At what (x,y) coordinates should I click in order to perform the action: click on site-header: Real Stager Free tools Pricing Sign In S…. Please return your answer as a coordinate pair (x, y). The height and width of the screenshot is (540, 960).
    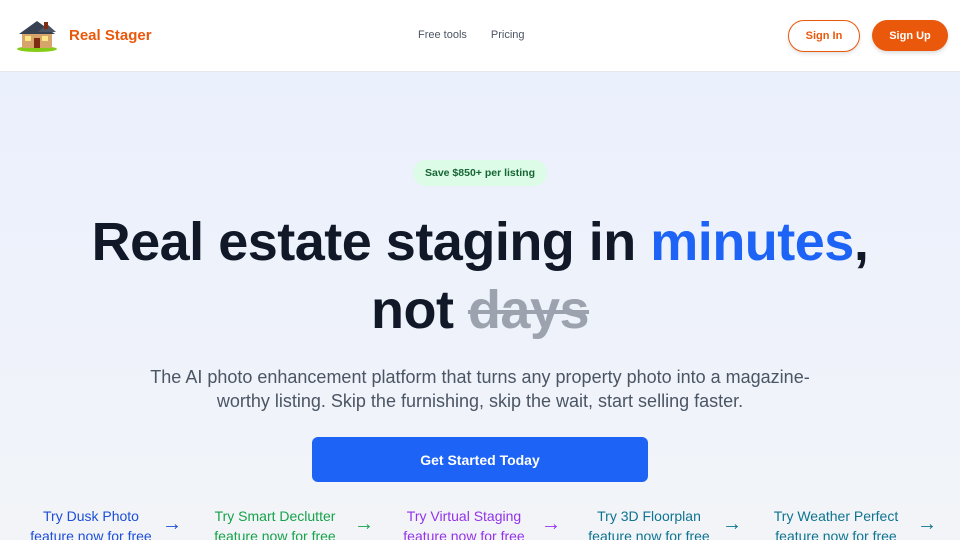
    Looking at the image, I should click on (480, 36).